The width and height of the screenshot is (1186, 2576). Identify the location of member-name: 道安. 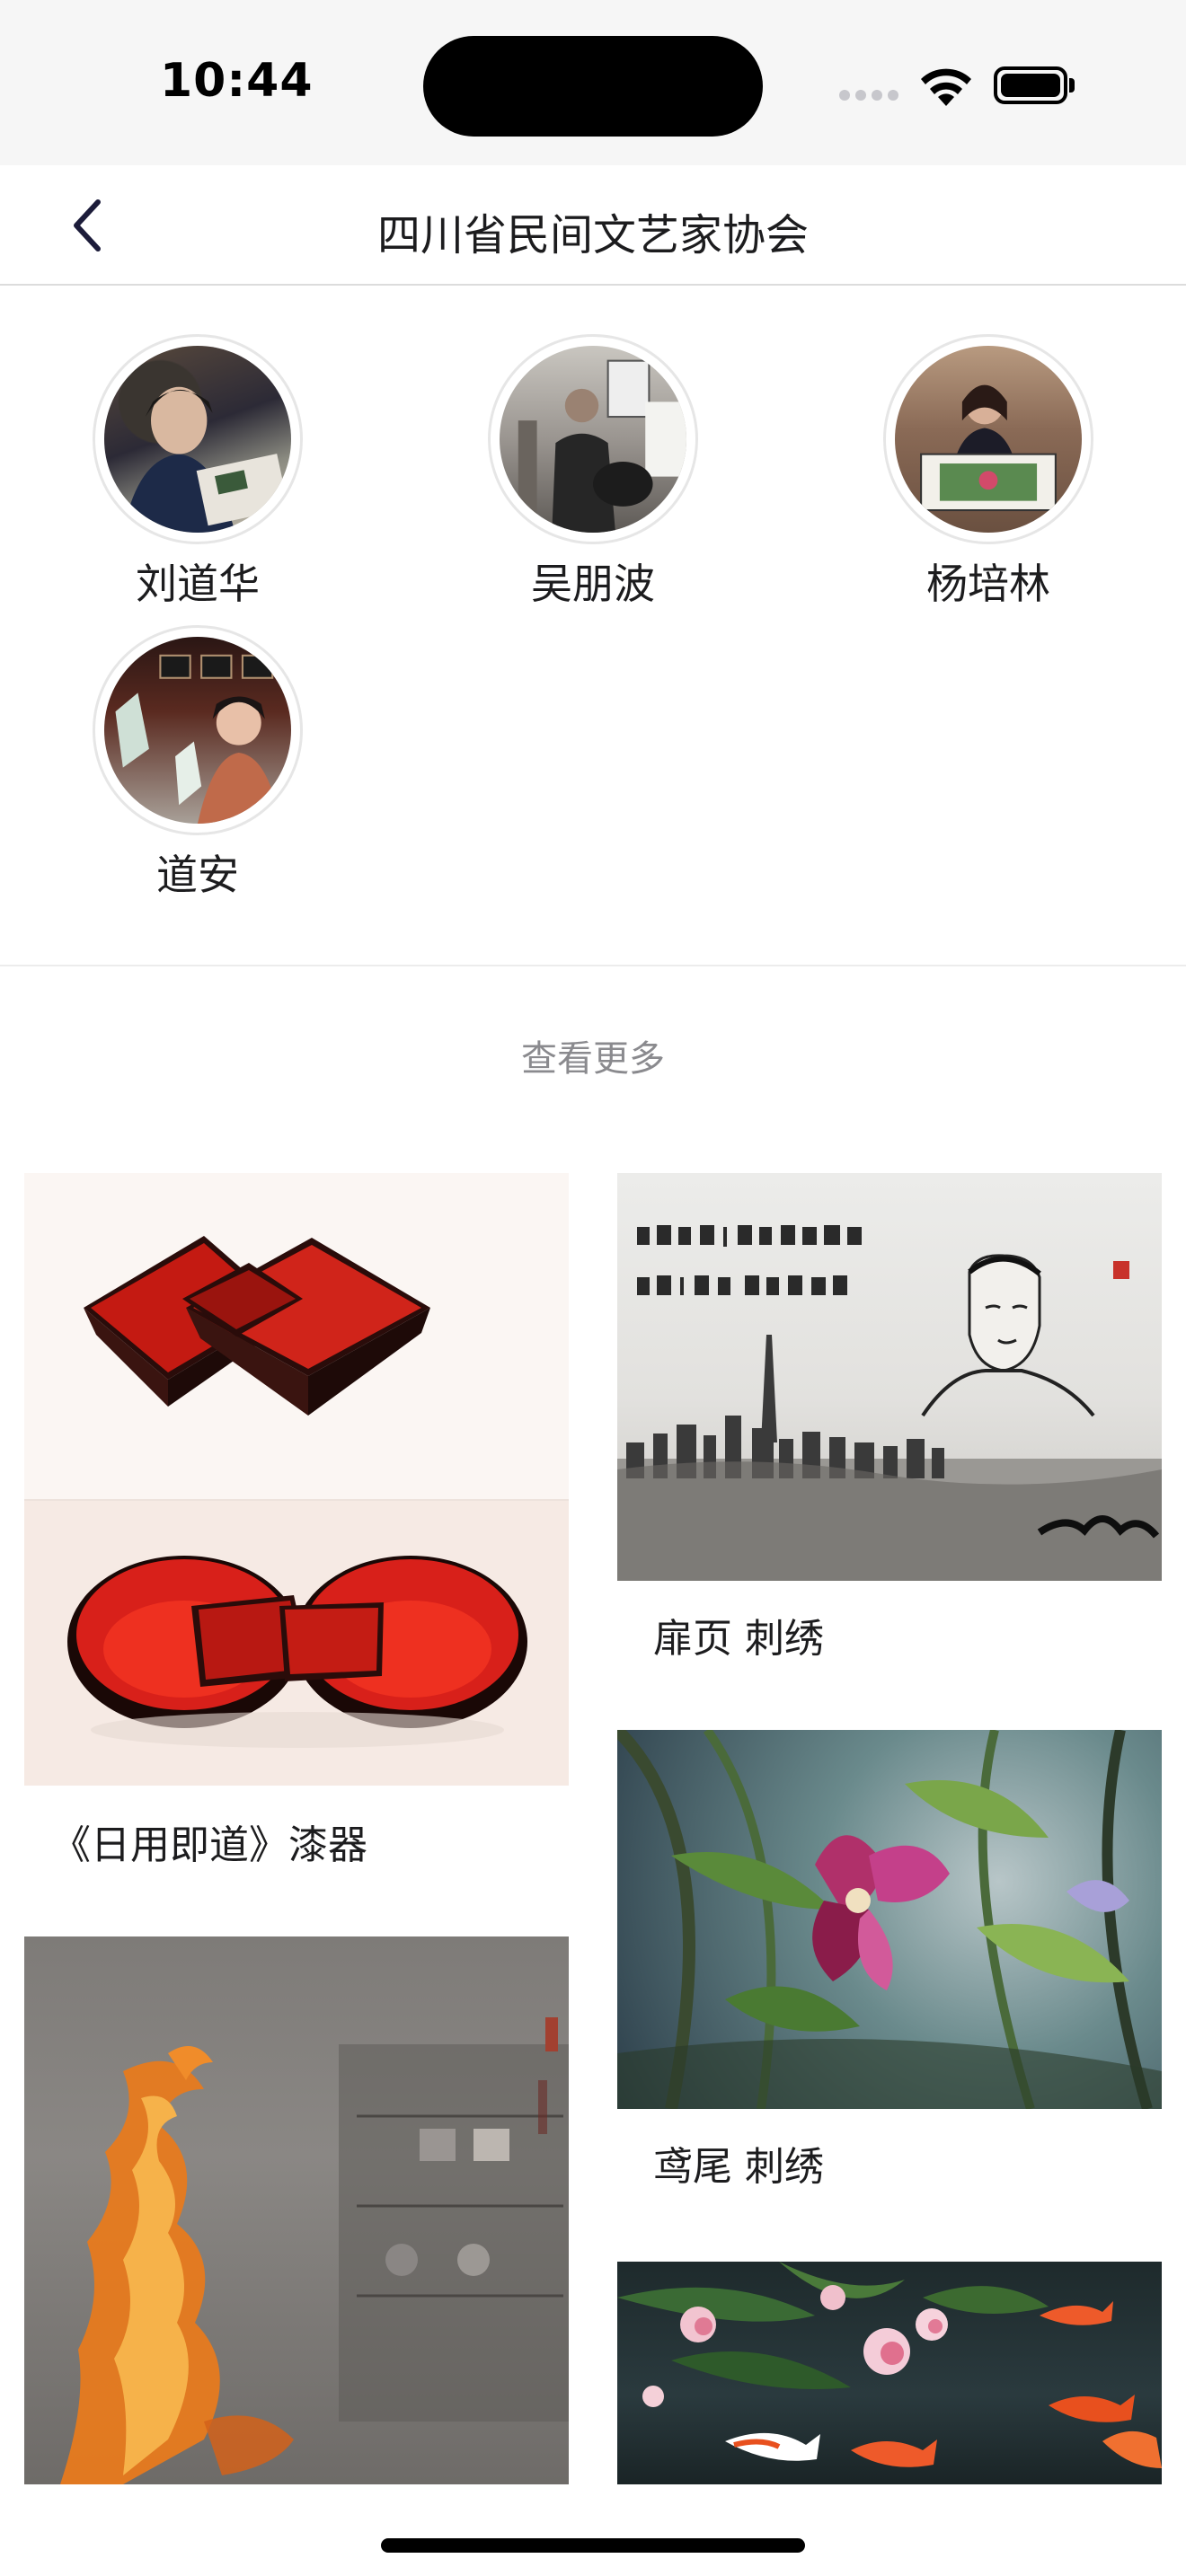
(197, 875).